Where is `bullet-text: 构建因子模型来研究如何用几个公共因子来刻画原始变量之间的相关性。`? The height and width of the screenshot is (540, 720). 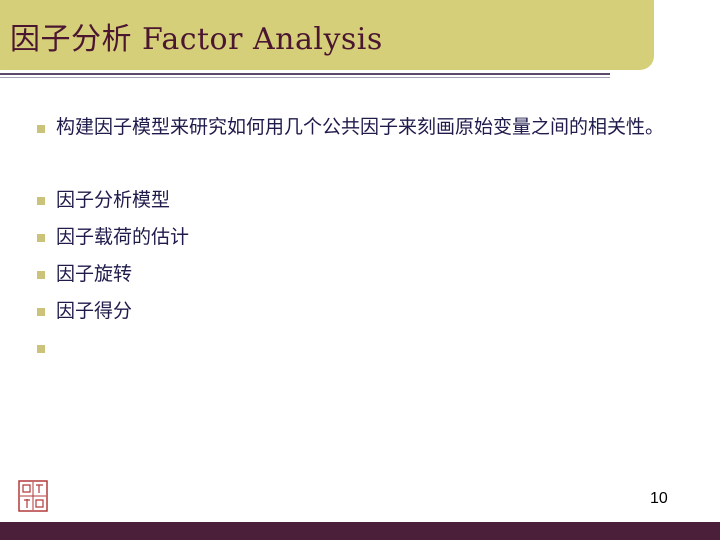 bullet-text: 构建因子模型来研究如何用几个公共因子来刻画原始变量之间的相关性。 is located at coordinates (360, 127).